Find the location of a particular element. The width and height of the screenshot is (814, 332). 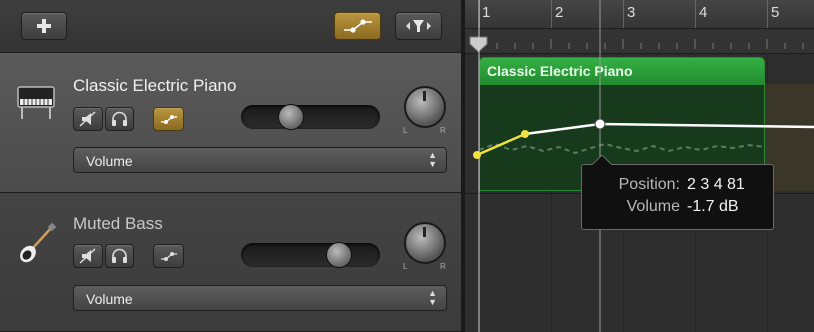

plus-icon is located at coordinates (44, 26).